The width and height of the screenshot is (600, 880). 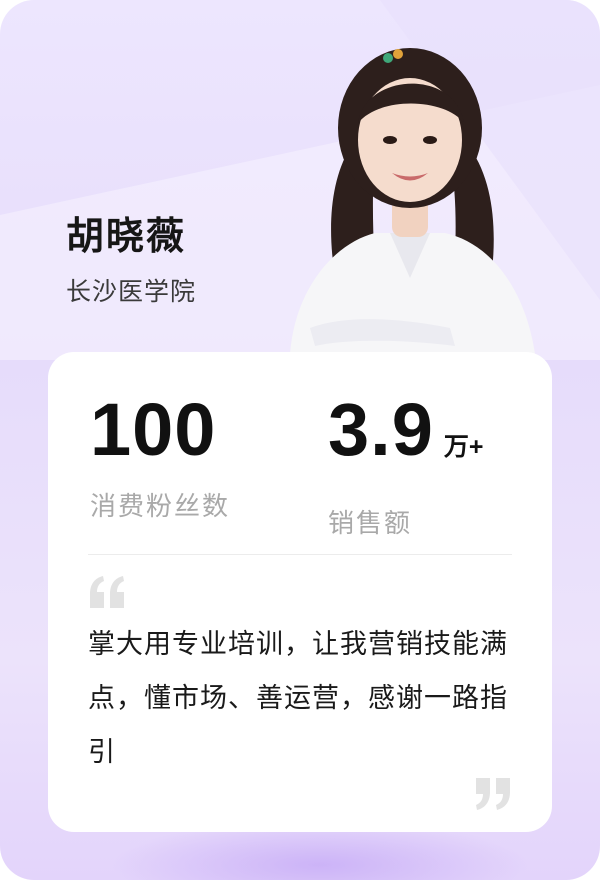 What do you see at coordinates (300, 554) in the screenshot?
I see `divider` at bounding box center [300, 554].